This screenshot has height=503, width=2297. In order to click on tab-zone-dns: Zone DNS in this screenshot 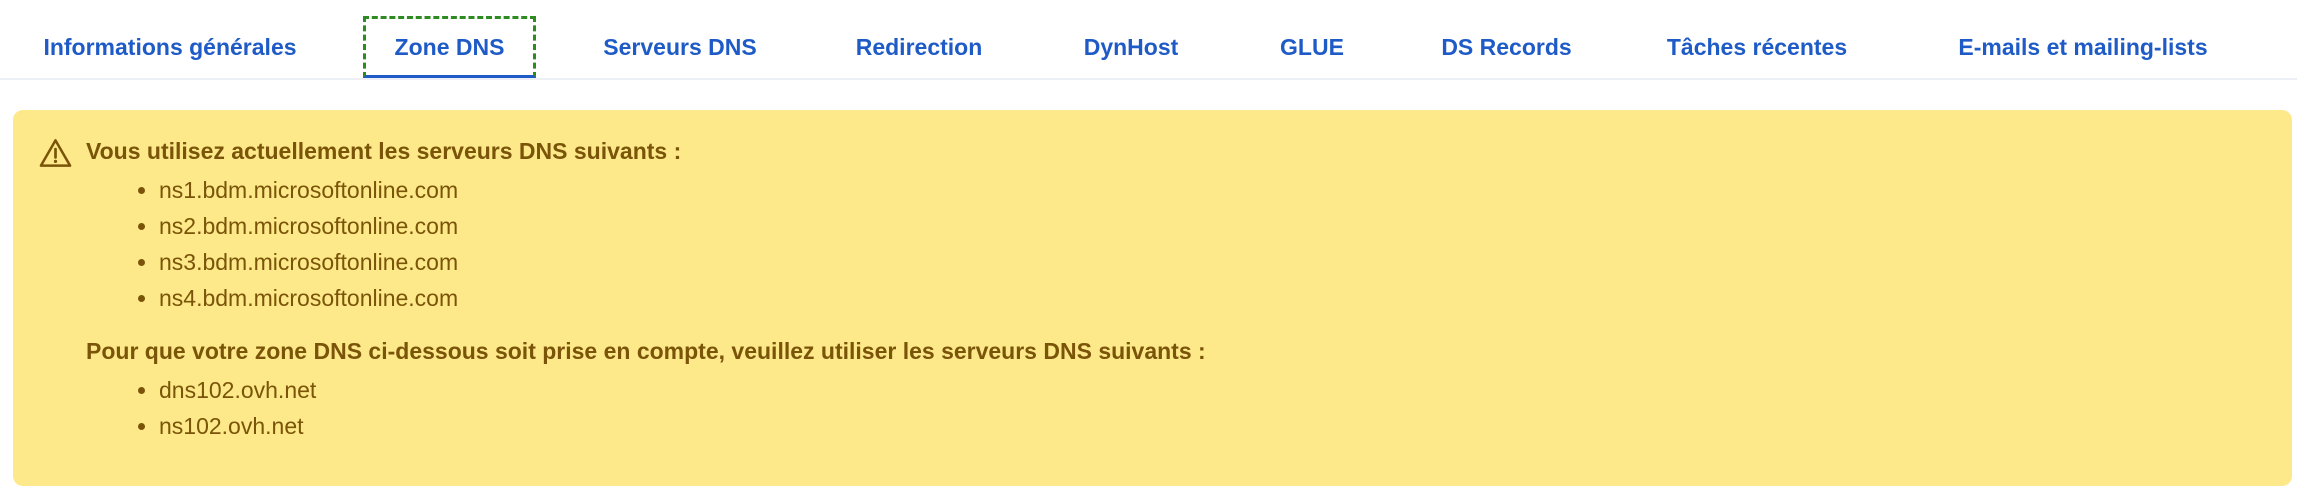, I will do `click(449, 47)`.